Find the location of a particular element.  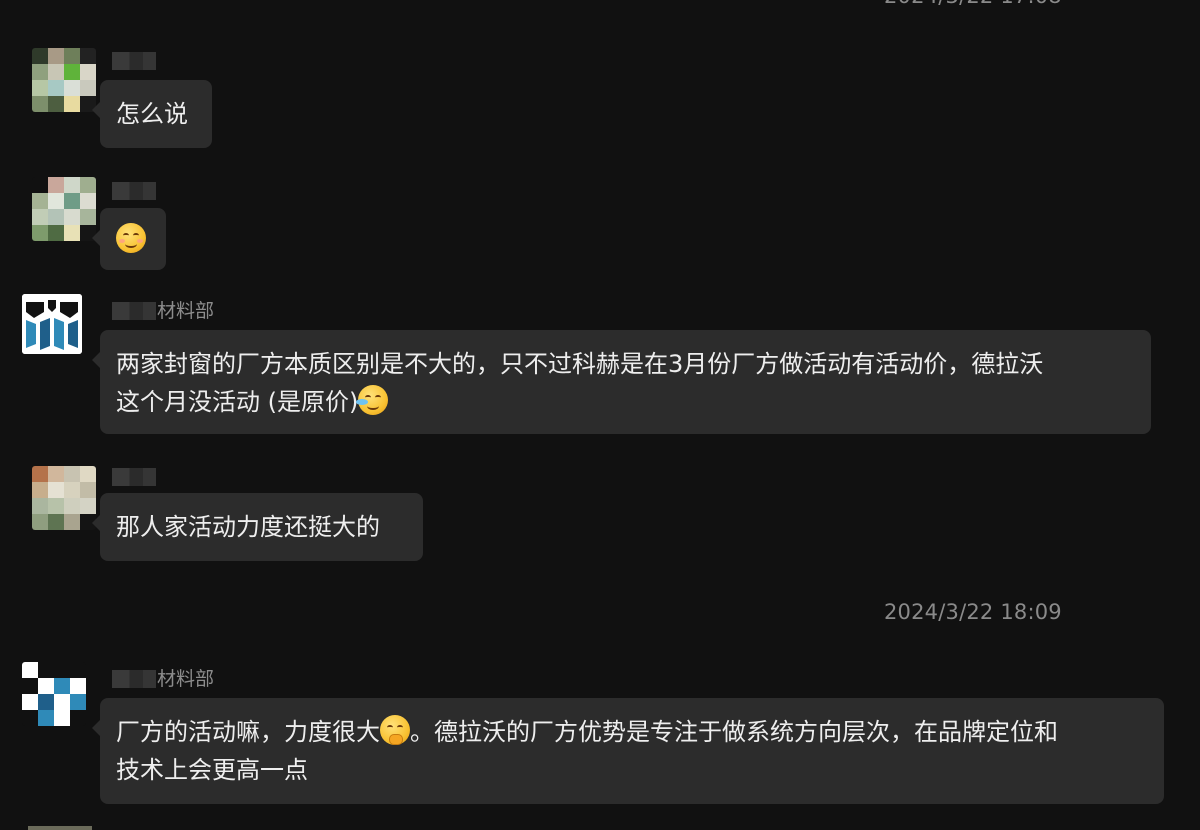

message-text-line: 厂方的活动嘛，力度很大 。德拉沃的厂方优势是专注于做系统方向层次，在品牌定位和 is located at coordinates (632, 732).